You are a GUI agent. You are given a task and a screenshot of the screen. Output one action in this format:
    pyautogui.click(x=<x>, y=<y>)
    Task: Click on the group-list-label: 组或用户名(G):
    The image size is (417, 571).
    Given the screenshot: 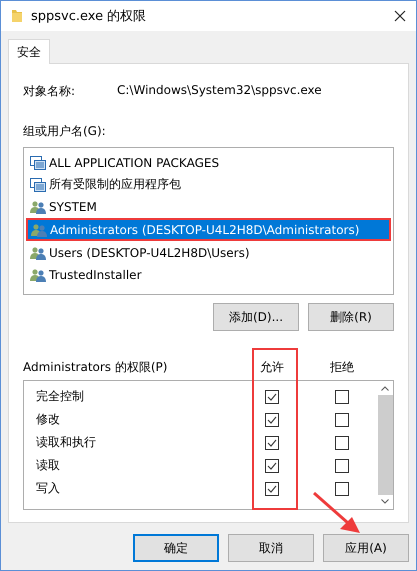 What is the action you would take?
    pyautogui.click(x=65, y=131)
    